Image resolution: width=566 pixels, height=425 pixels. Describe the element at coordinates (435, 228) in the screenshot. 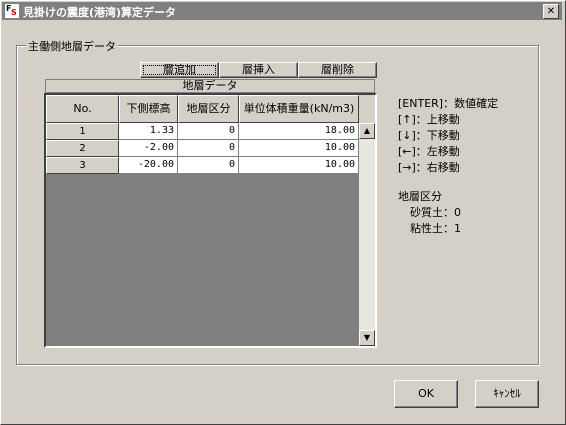

I see `legend-clay: 粘性土：1` at that location.